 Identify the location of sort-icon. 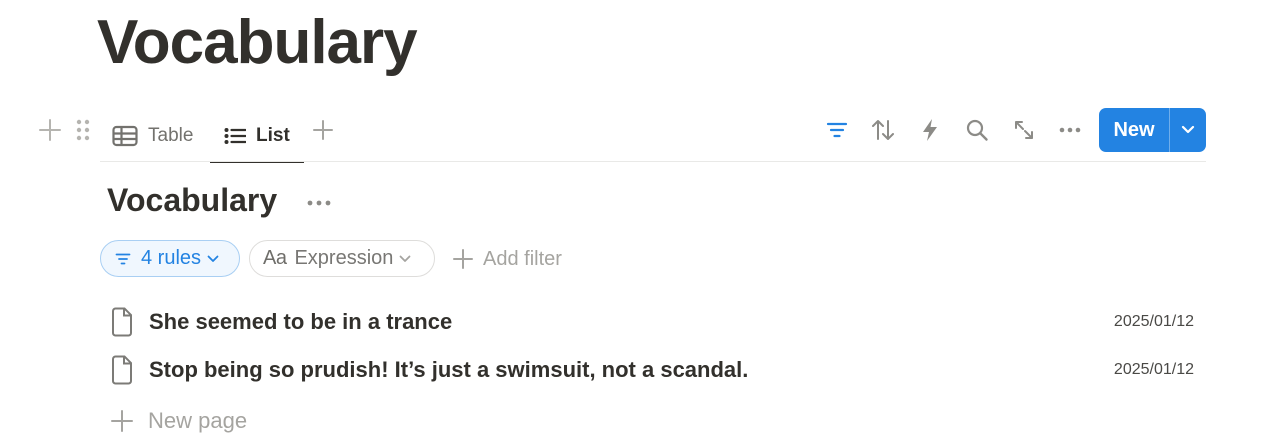
(883, 130).